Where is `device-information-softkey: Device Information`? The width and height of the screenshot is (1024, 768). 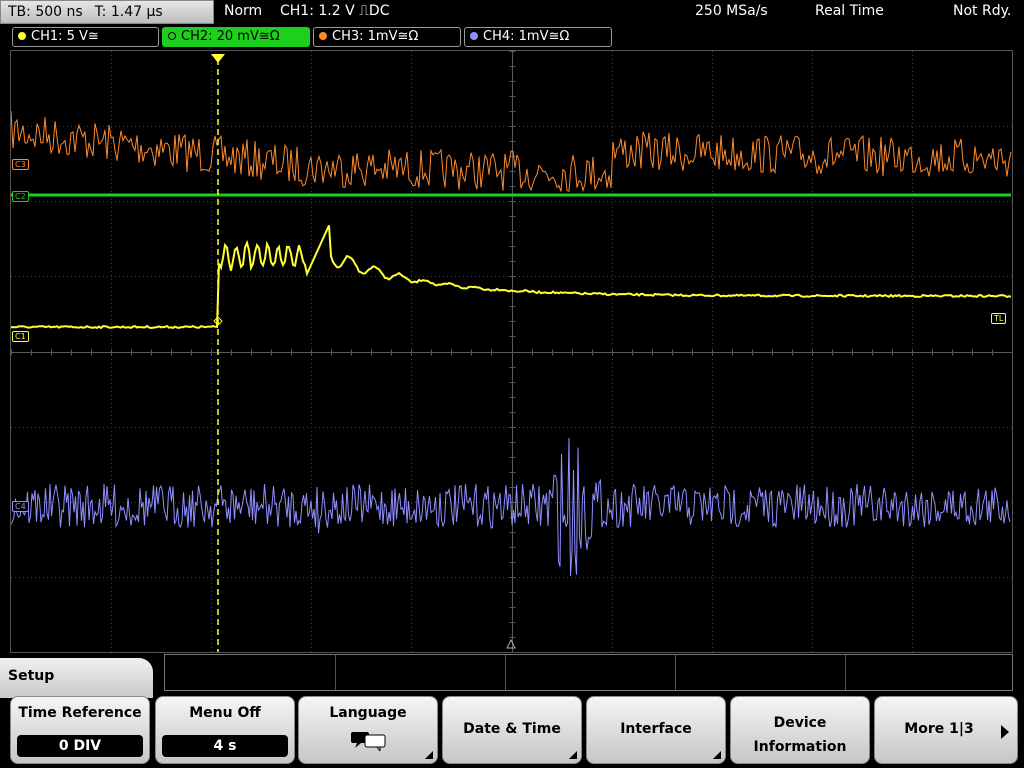 device-information-softkey: Device Information is located at coordinates (800, 730).